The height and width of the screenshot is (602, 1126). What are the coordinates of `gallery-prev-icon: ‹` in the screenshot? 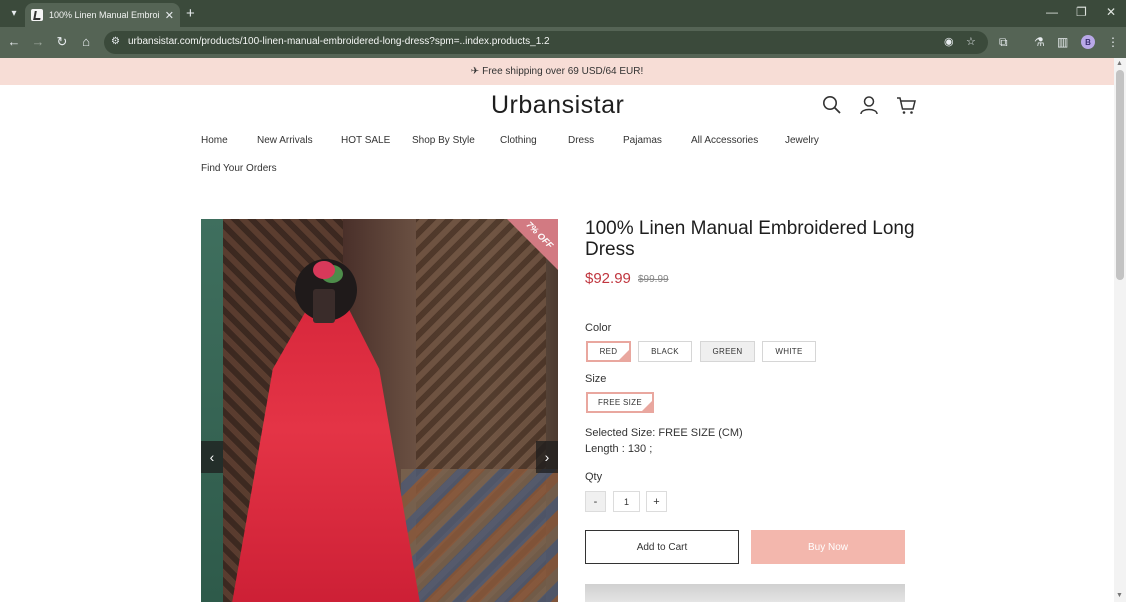 It's located at (212, 457).